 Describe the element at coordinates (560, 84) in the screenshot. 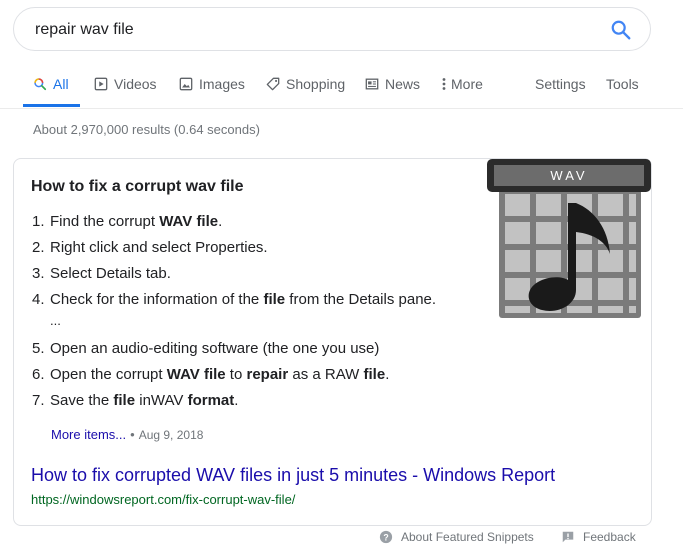

I see `settings-link: Settings` at that location.